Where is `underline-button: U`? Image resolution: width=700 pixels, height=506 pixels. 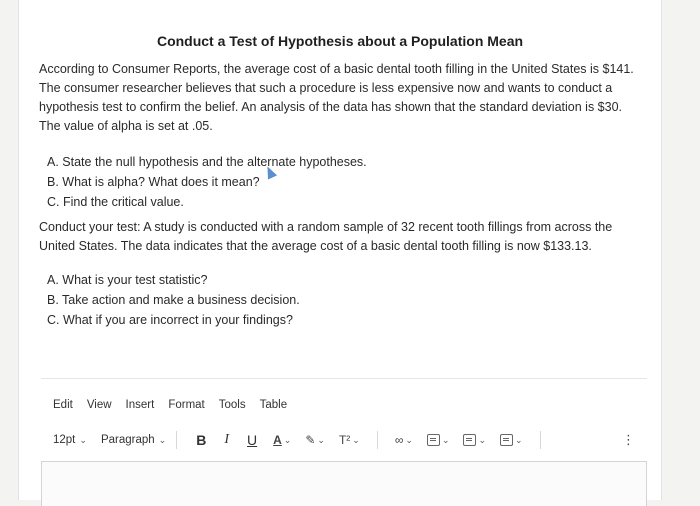 underline-button: U is located at coordinates (252, 440).